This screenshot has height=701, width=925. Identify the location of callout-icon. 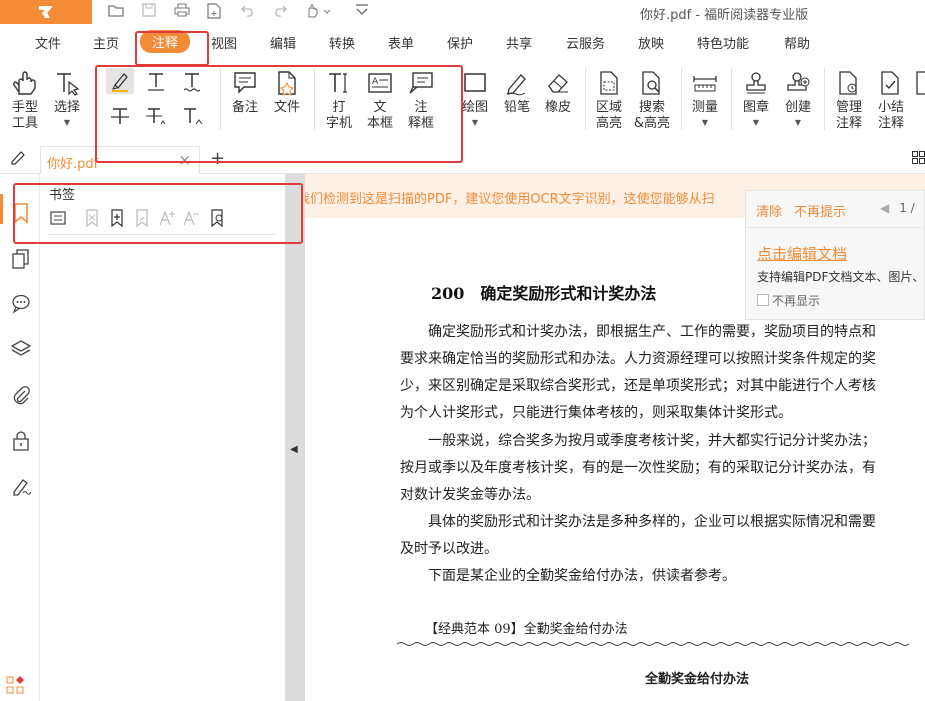
(421, 83).